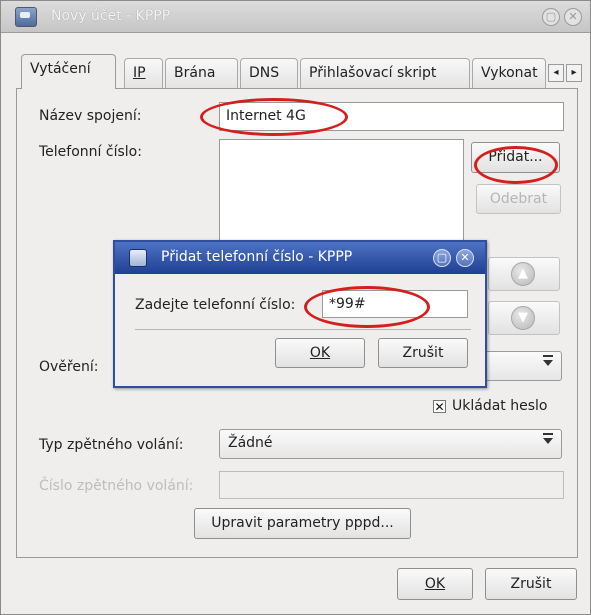 This screenshot has width=591, height=615. What do you see at coordinates (320, 353) in the screenshot?
I see `dialog-ok-button: OK` at bounding box center [320, 353].